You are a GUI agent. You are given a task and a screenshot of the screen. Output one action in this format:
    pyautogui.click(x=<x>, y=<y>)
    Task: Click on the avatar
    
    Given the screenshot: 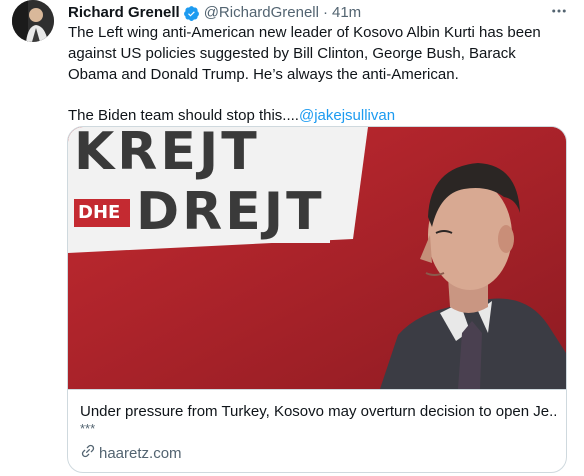 What is the action you would take?
    pyautogui.click(x=33, y=21)
    